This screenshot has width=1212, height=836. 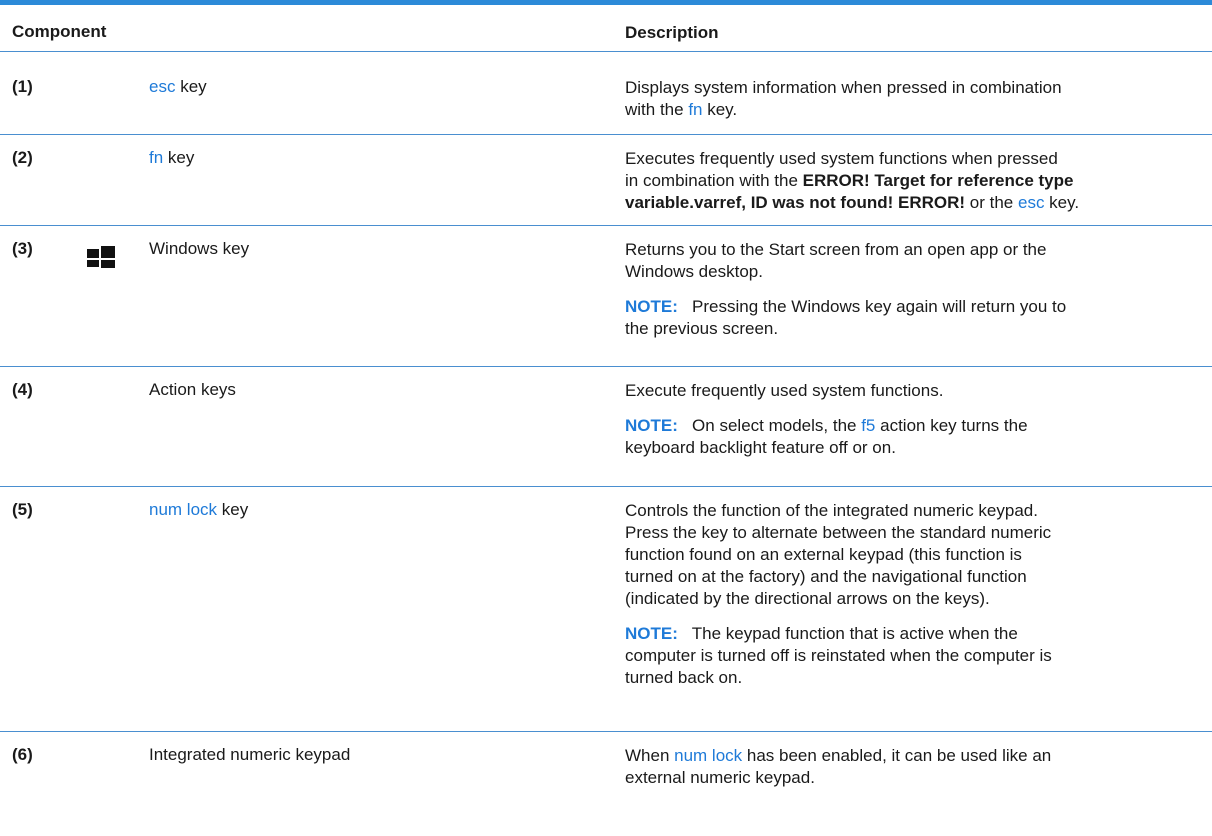 I want to click on row-number: (5), so click(x=22, y=509).